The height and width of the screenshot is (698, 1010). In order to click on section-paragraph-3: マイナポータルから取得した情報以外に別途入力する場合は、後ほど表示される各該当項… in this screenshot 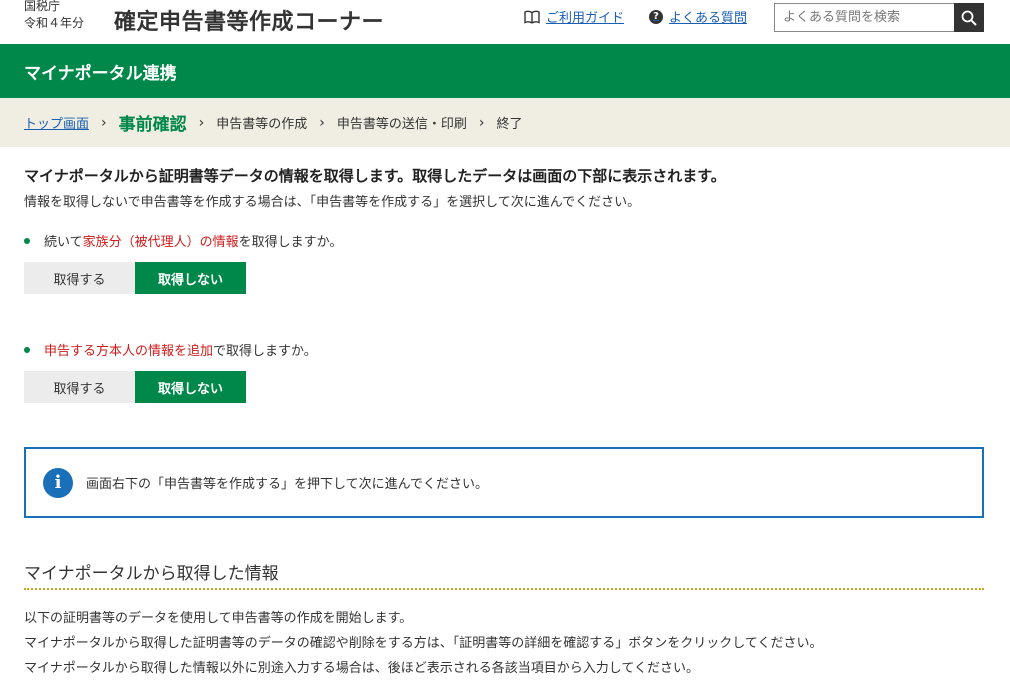, I will do `click(361, 668)`.